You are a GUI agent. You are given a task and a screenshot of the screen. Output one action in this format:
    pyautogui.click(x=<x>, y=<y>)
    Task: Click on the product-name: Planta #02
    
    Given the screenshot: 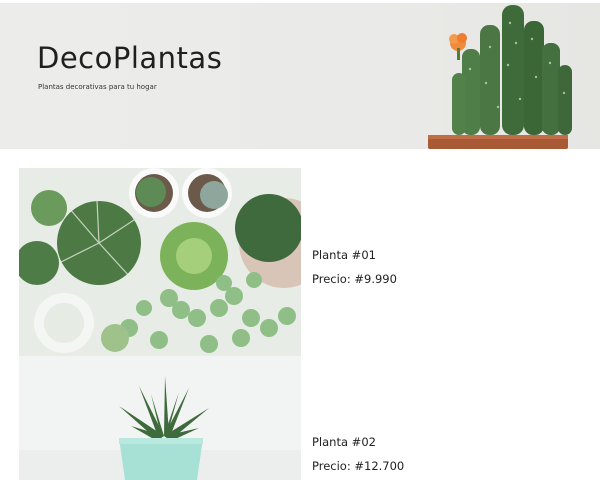 What is the action you would take?
    pyautogui.click(x=344, y=442)
    